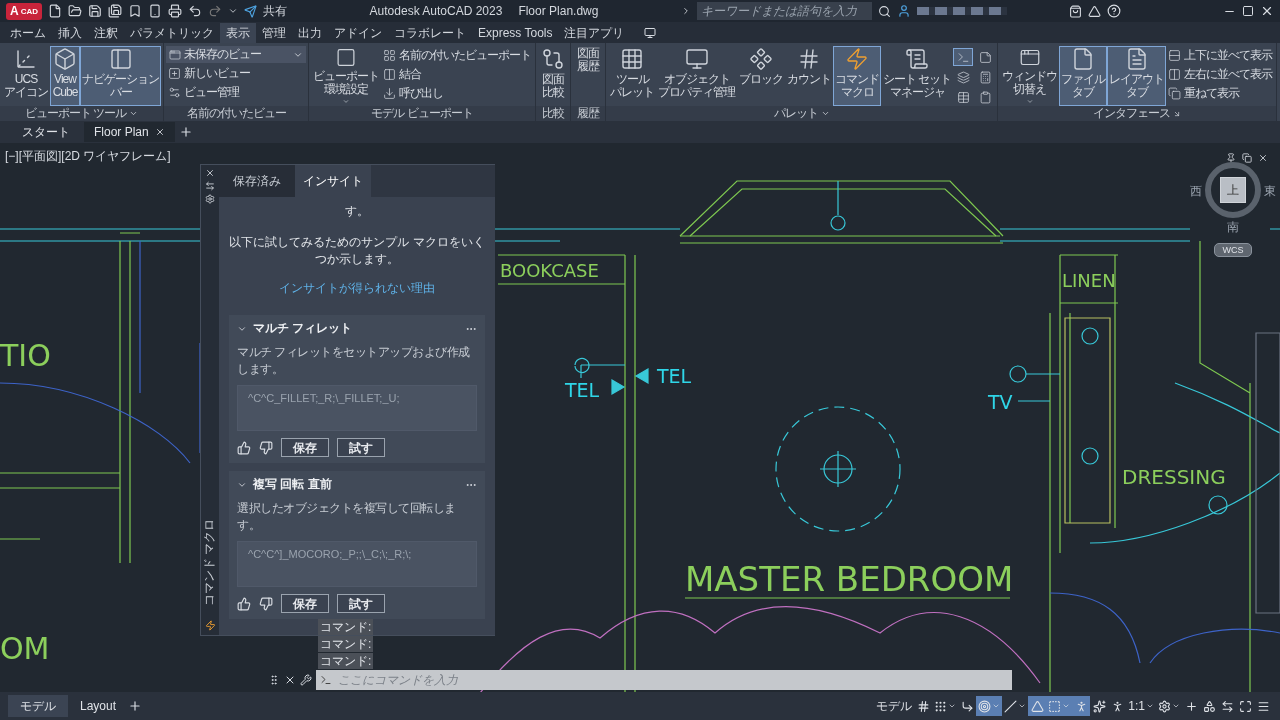 The image size is (1280, 720). Describe the element at coordinates (215, 11) in the screenshot. I see `redo-icon` at that location.